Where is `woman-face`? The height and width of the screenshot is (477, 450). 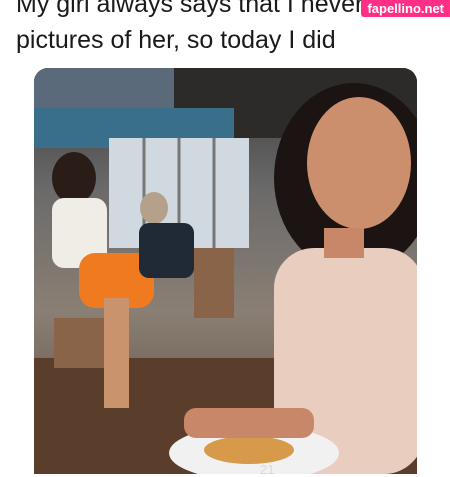
woman-face is located at coordinates (359, 163).